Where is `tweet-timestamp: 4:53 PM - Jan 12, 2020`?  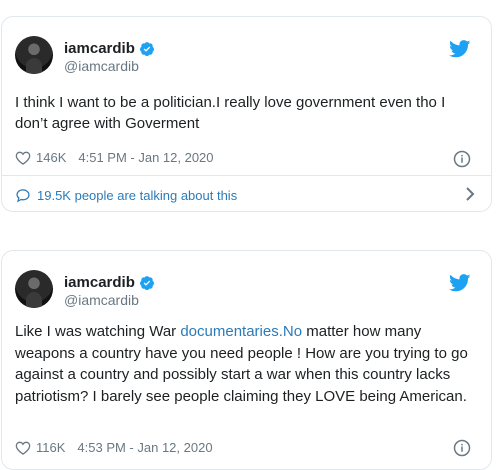 tweet-timestamp: 4:53 PM - Jan 12, 2020 is located at coordinates (144, 447).